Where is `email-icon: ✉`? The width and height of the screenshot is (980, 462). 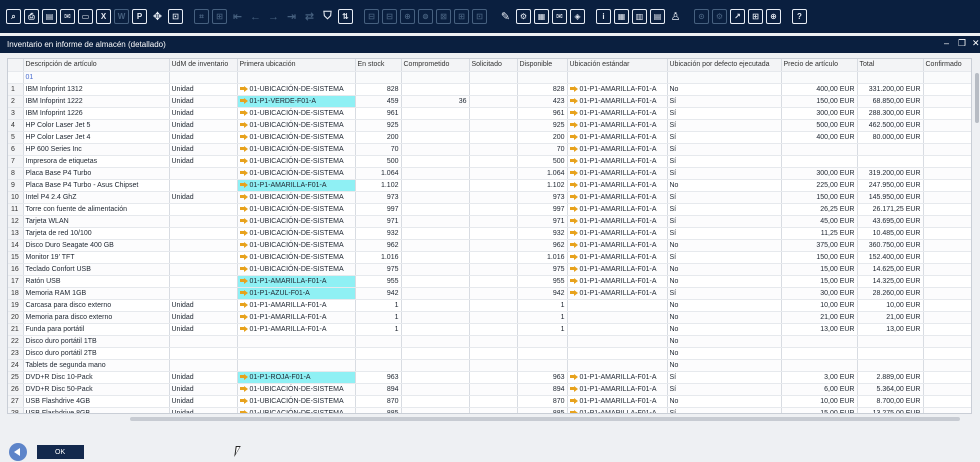 email-icon: ✉ is located at coordinates (67, 16).